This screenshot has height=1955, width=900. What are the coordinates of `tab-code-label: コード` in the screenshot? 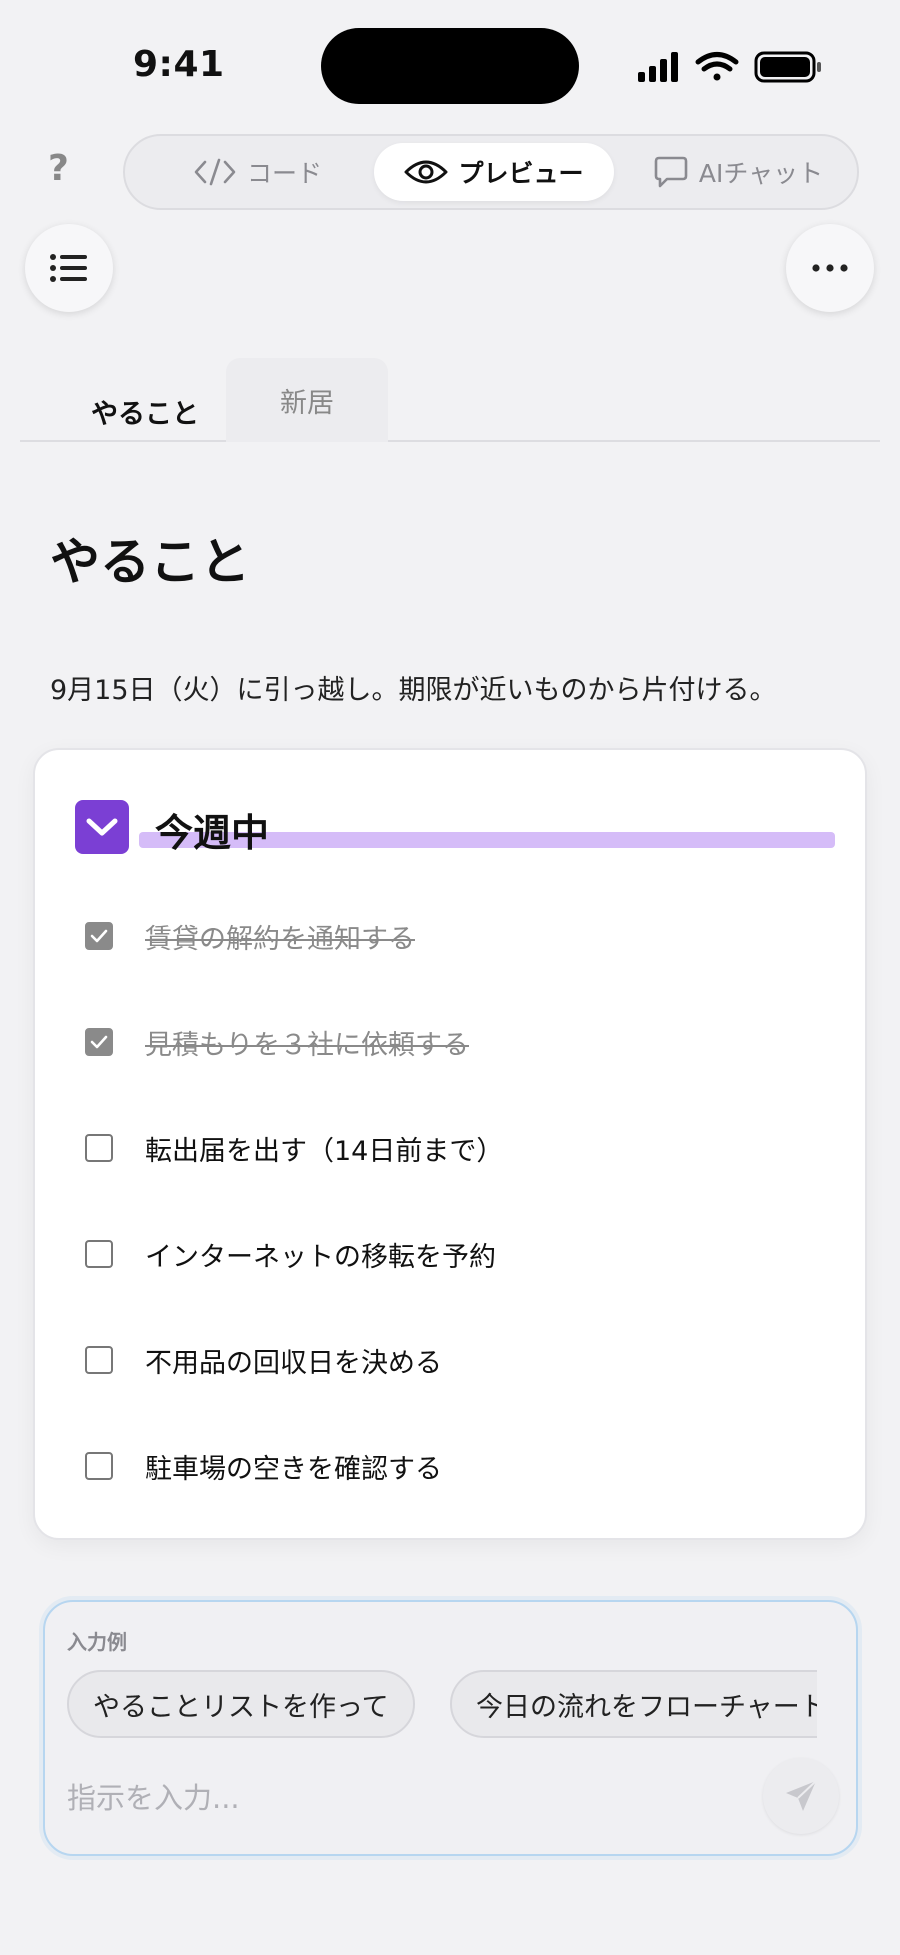 It's located at (284, 173).